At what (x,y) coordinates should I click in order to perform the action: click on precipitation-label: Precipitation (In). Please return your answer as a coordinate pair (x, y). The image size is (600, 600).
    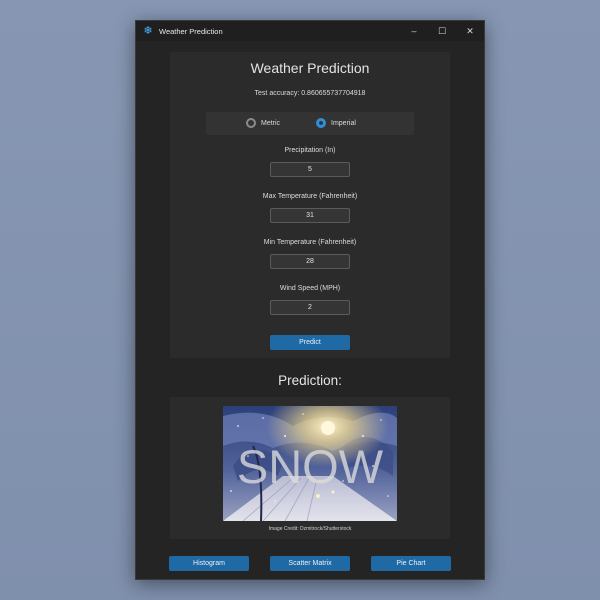
    Looking at the image, I should click on (310, 150).